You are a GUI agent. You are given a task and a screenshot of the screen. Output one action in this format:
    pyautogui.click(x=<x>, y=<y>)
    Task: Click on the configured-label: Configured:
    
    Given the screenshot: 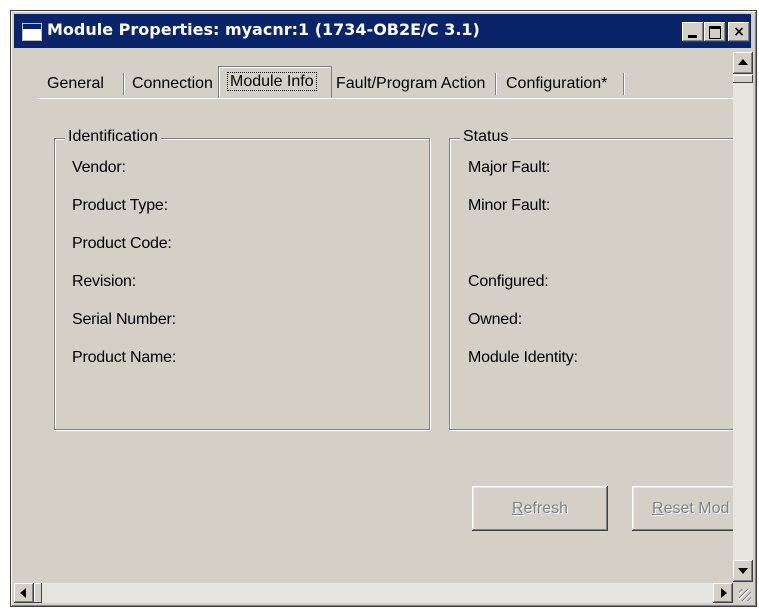 What is the action you would take?
    pyautogui.click(x=508, y=281)
    